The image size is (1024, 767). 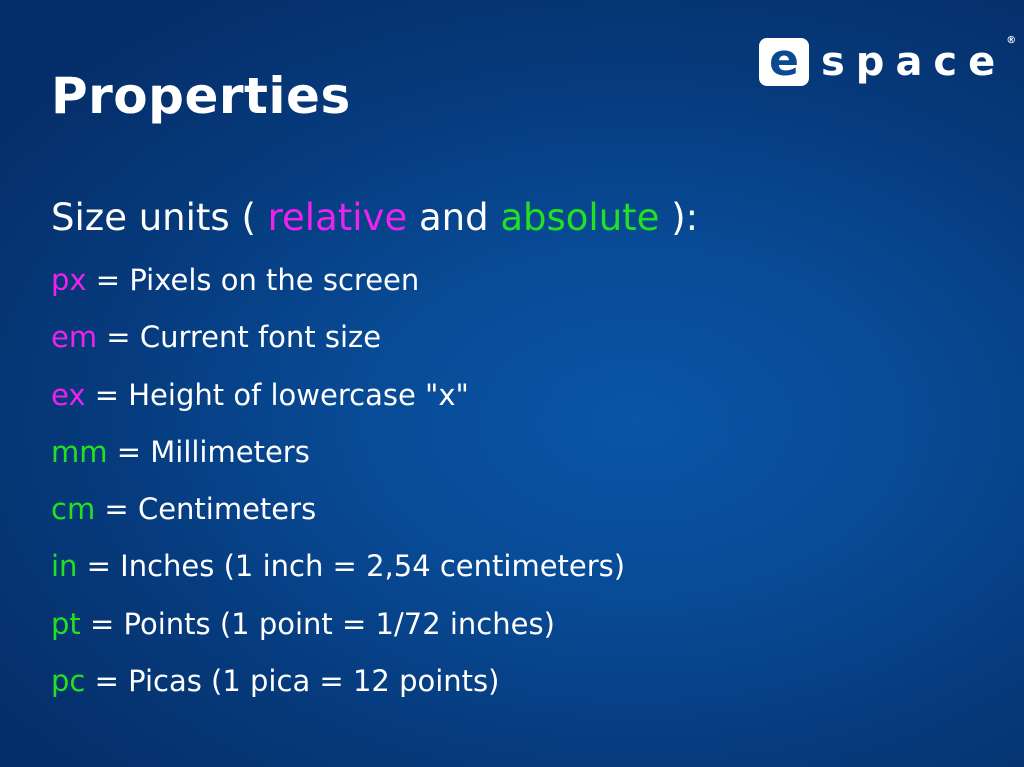 I want to click on unit-item-ex: ex = Height of lowercase "x", so click(x=338, y=404).